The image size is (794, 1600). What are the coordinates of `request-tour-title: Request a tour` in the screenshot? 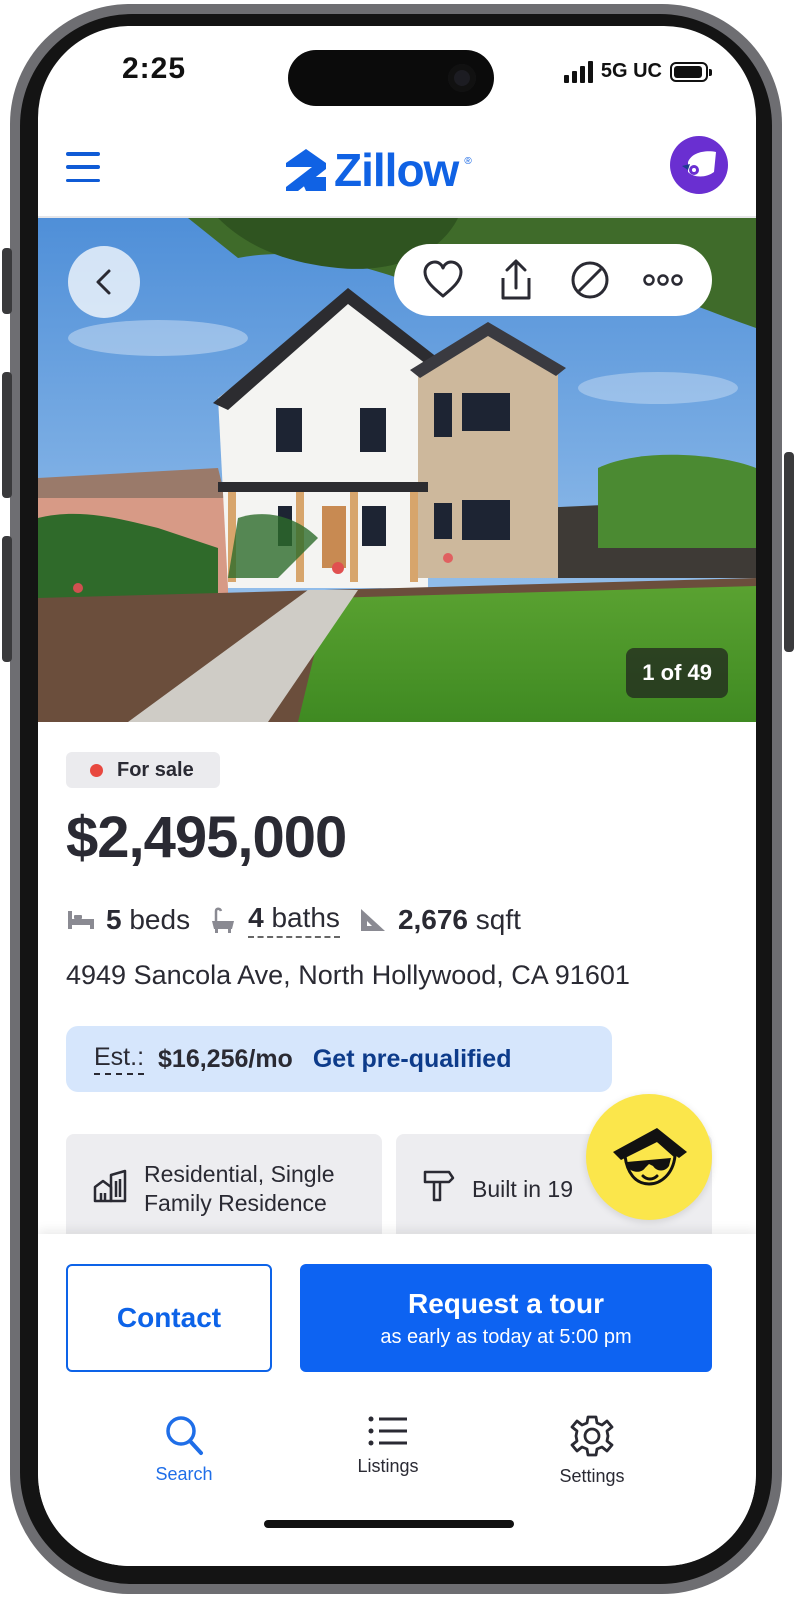 It's located at (506, 1303).